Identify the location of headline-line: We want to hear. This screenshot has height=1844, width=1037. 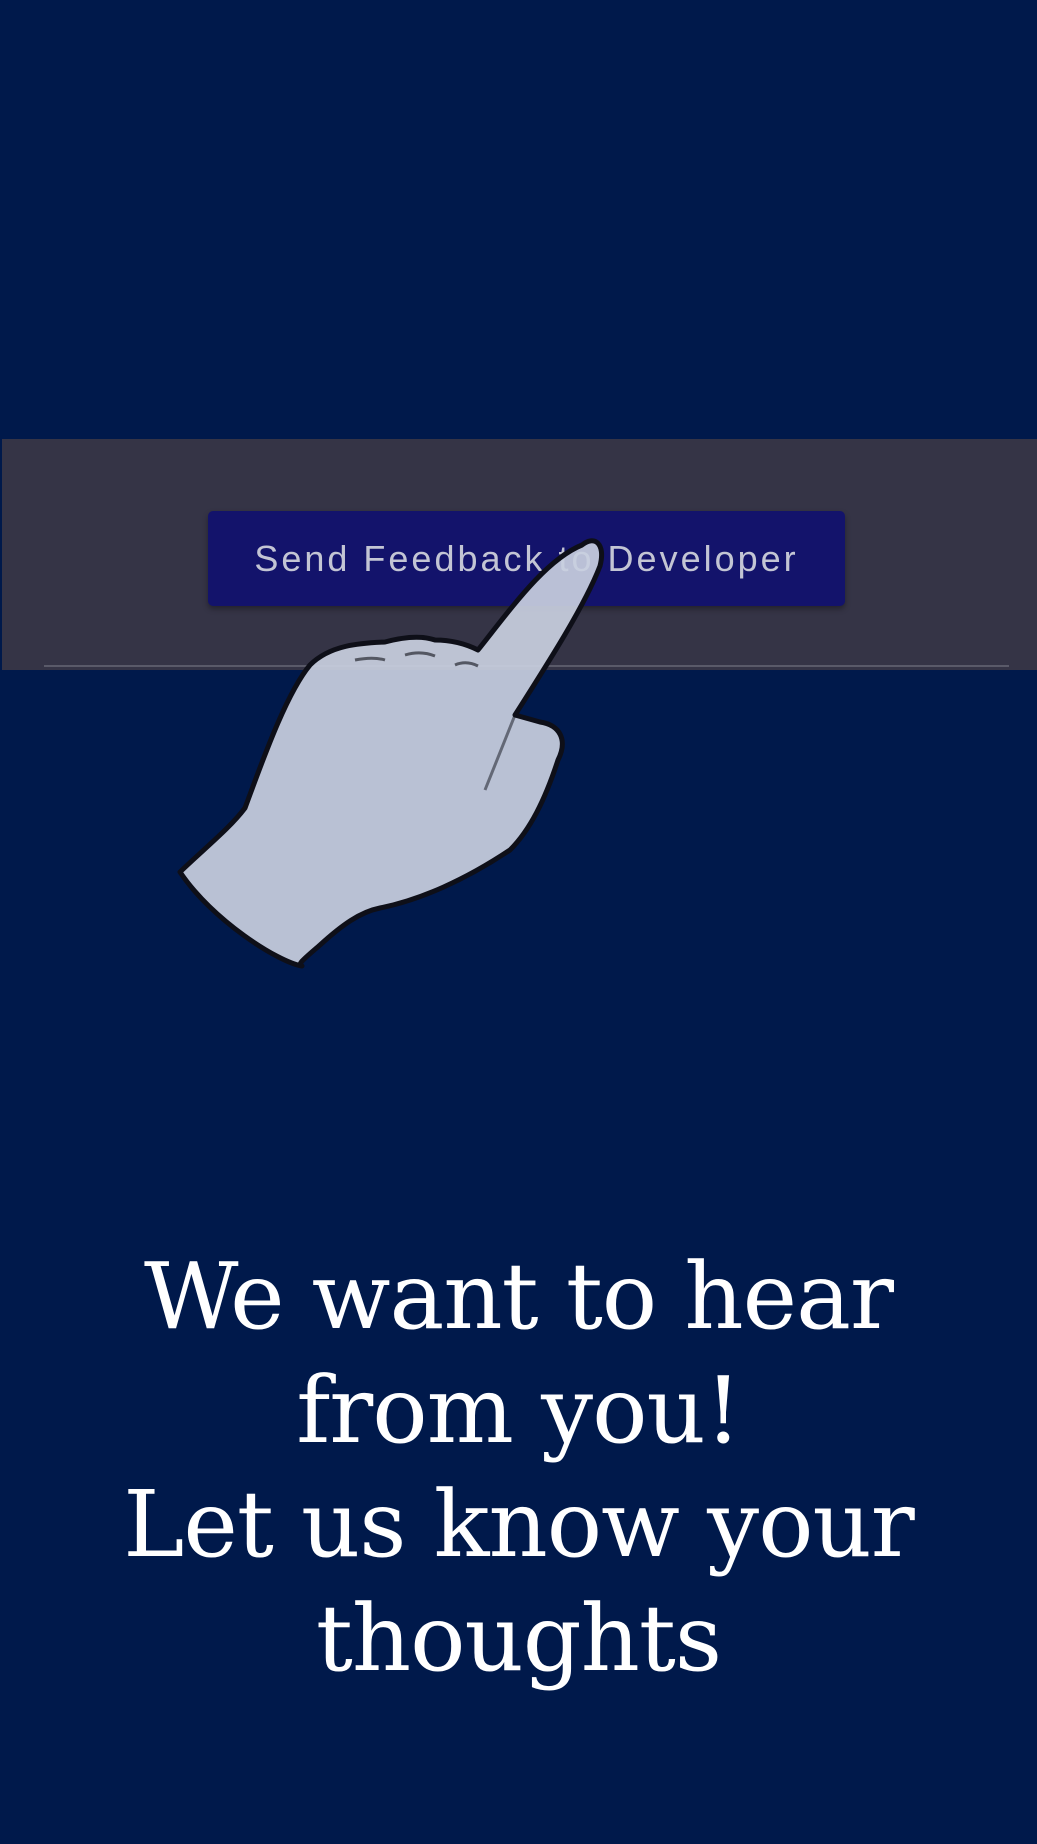
(519, 1296).